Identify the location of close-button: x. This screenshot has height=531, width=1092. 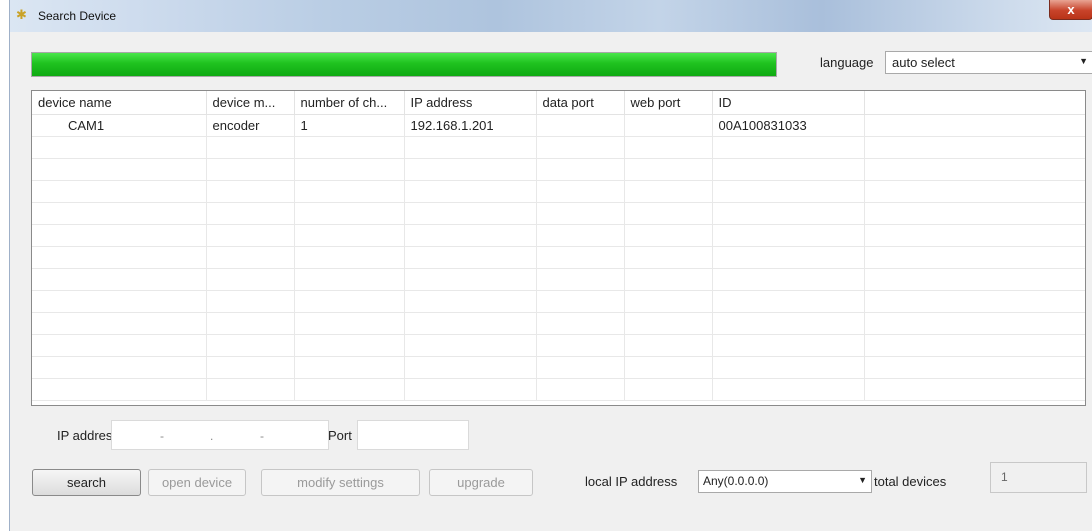
(1070, 10).